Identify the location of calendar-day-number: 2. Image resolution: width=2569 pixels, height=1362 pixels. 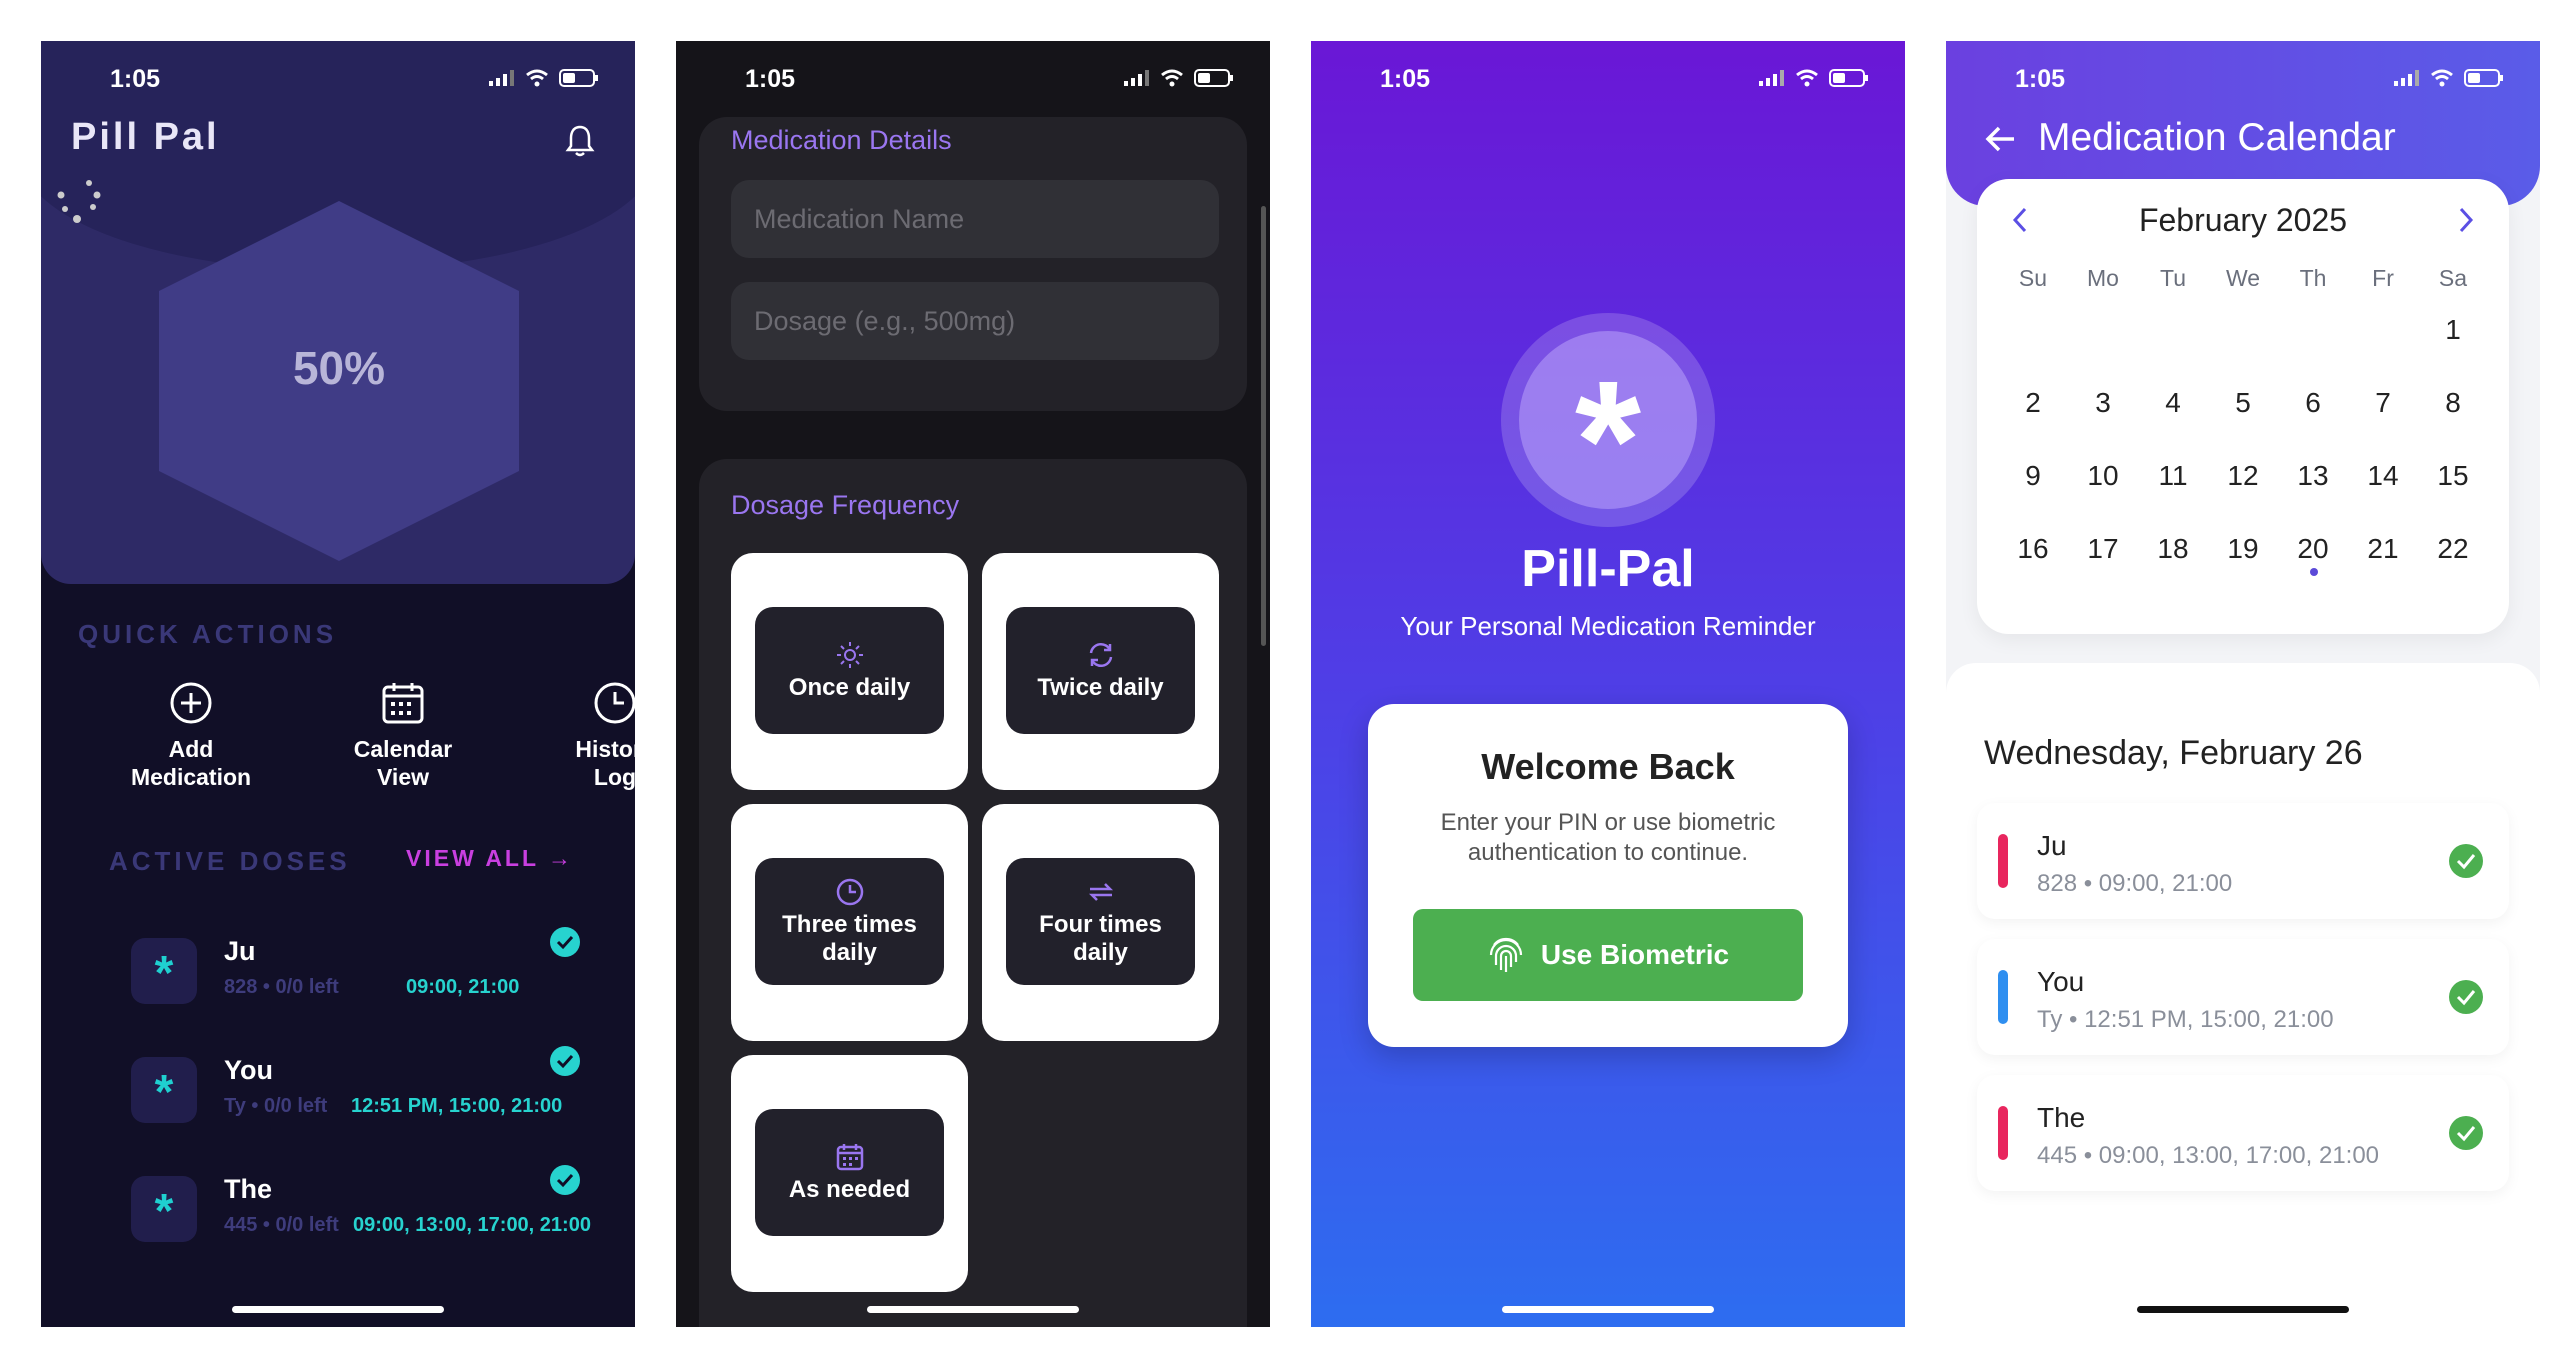
(2033, 402).